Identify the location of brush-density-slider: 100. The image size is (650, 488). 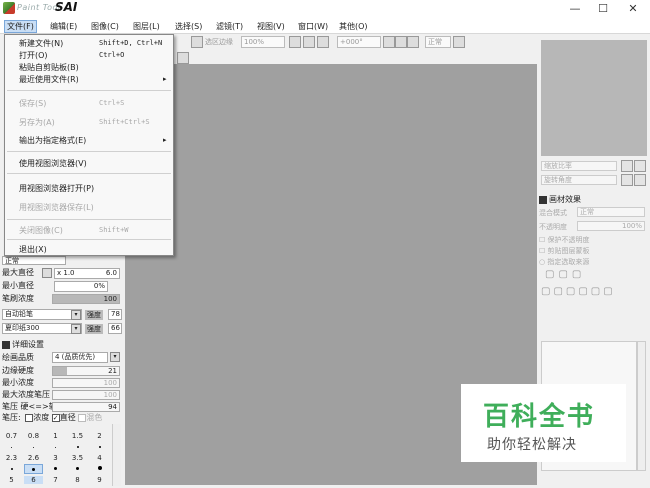
(86, 299).